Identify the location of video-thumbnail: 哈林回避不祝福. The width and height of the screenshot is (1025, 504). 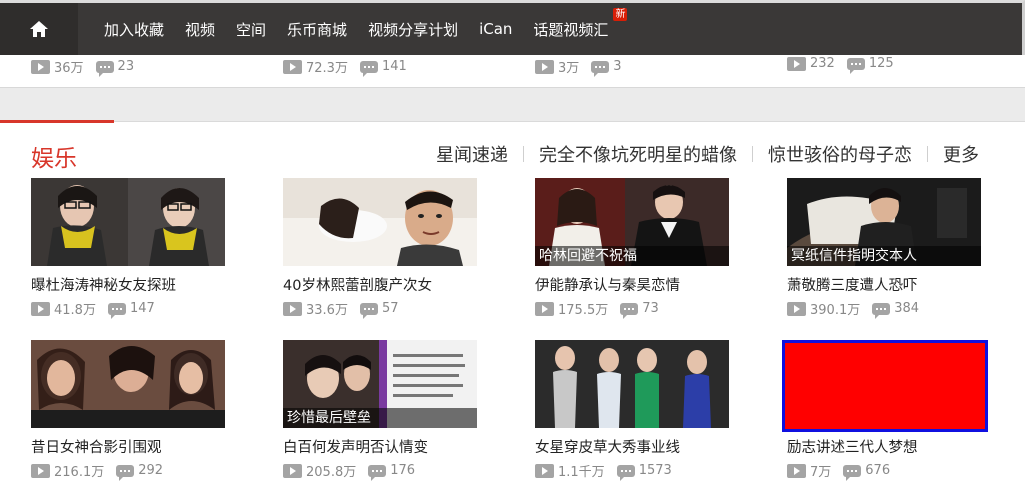
(632, 222).